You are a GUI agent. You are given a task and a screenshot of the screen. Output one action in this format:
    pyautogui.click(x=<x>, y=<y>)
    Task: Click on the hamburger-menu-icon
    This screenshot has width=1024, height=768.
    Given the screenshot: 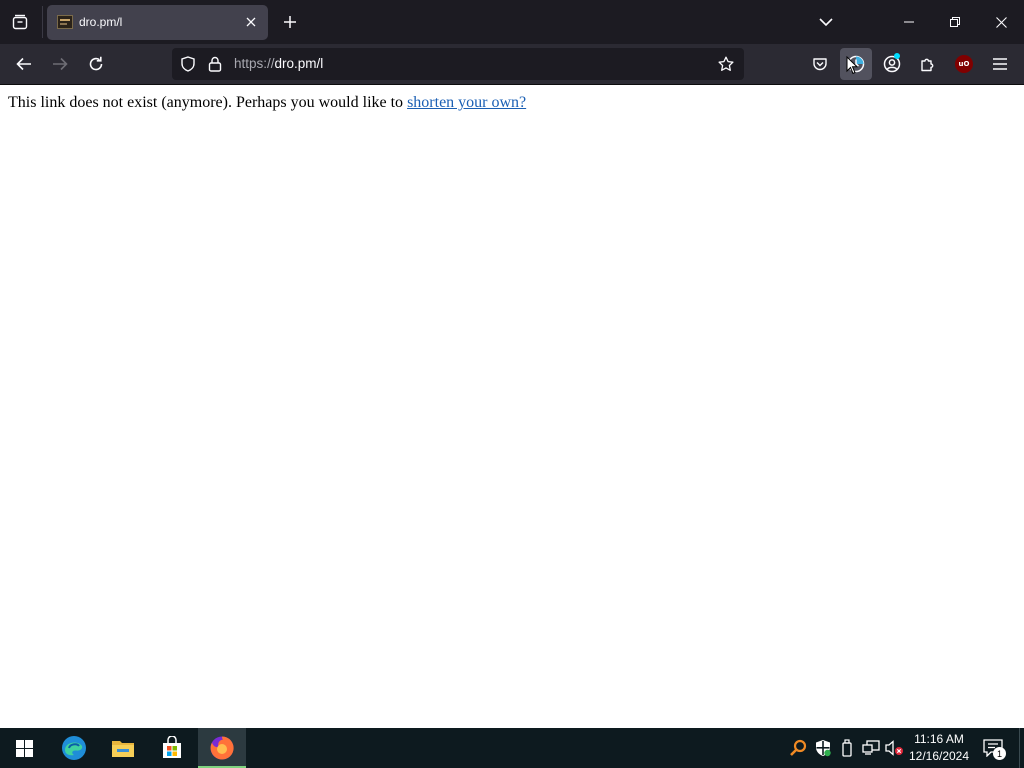 What is the action you would take?
    pyautogui.click(x=1000, y=64)
    